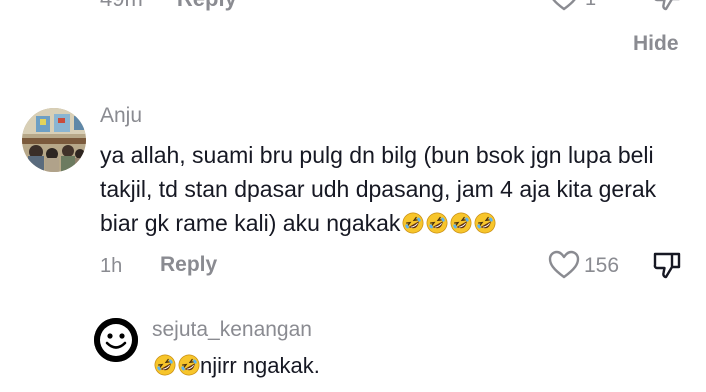 The image size is (706, 392). Describe the element at coordinates (260, 365) in the screenshot. I see `reply-text-content: njirr ngakak.` at that location.